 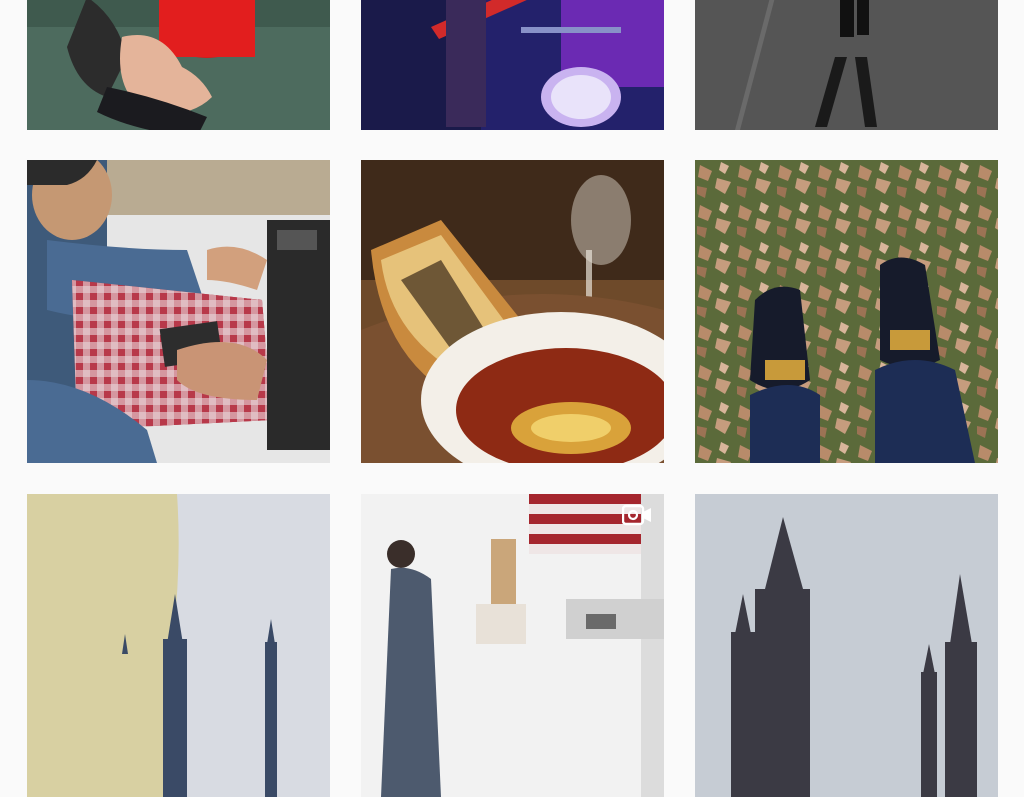 I want to click on post-tile-castle-torn-paper, so click(x=178, y=645).